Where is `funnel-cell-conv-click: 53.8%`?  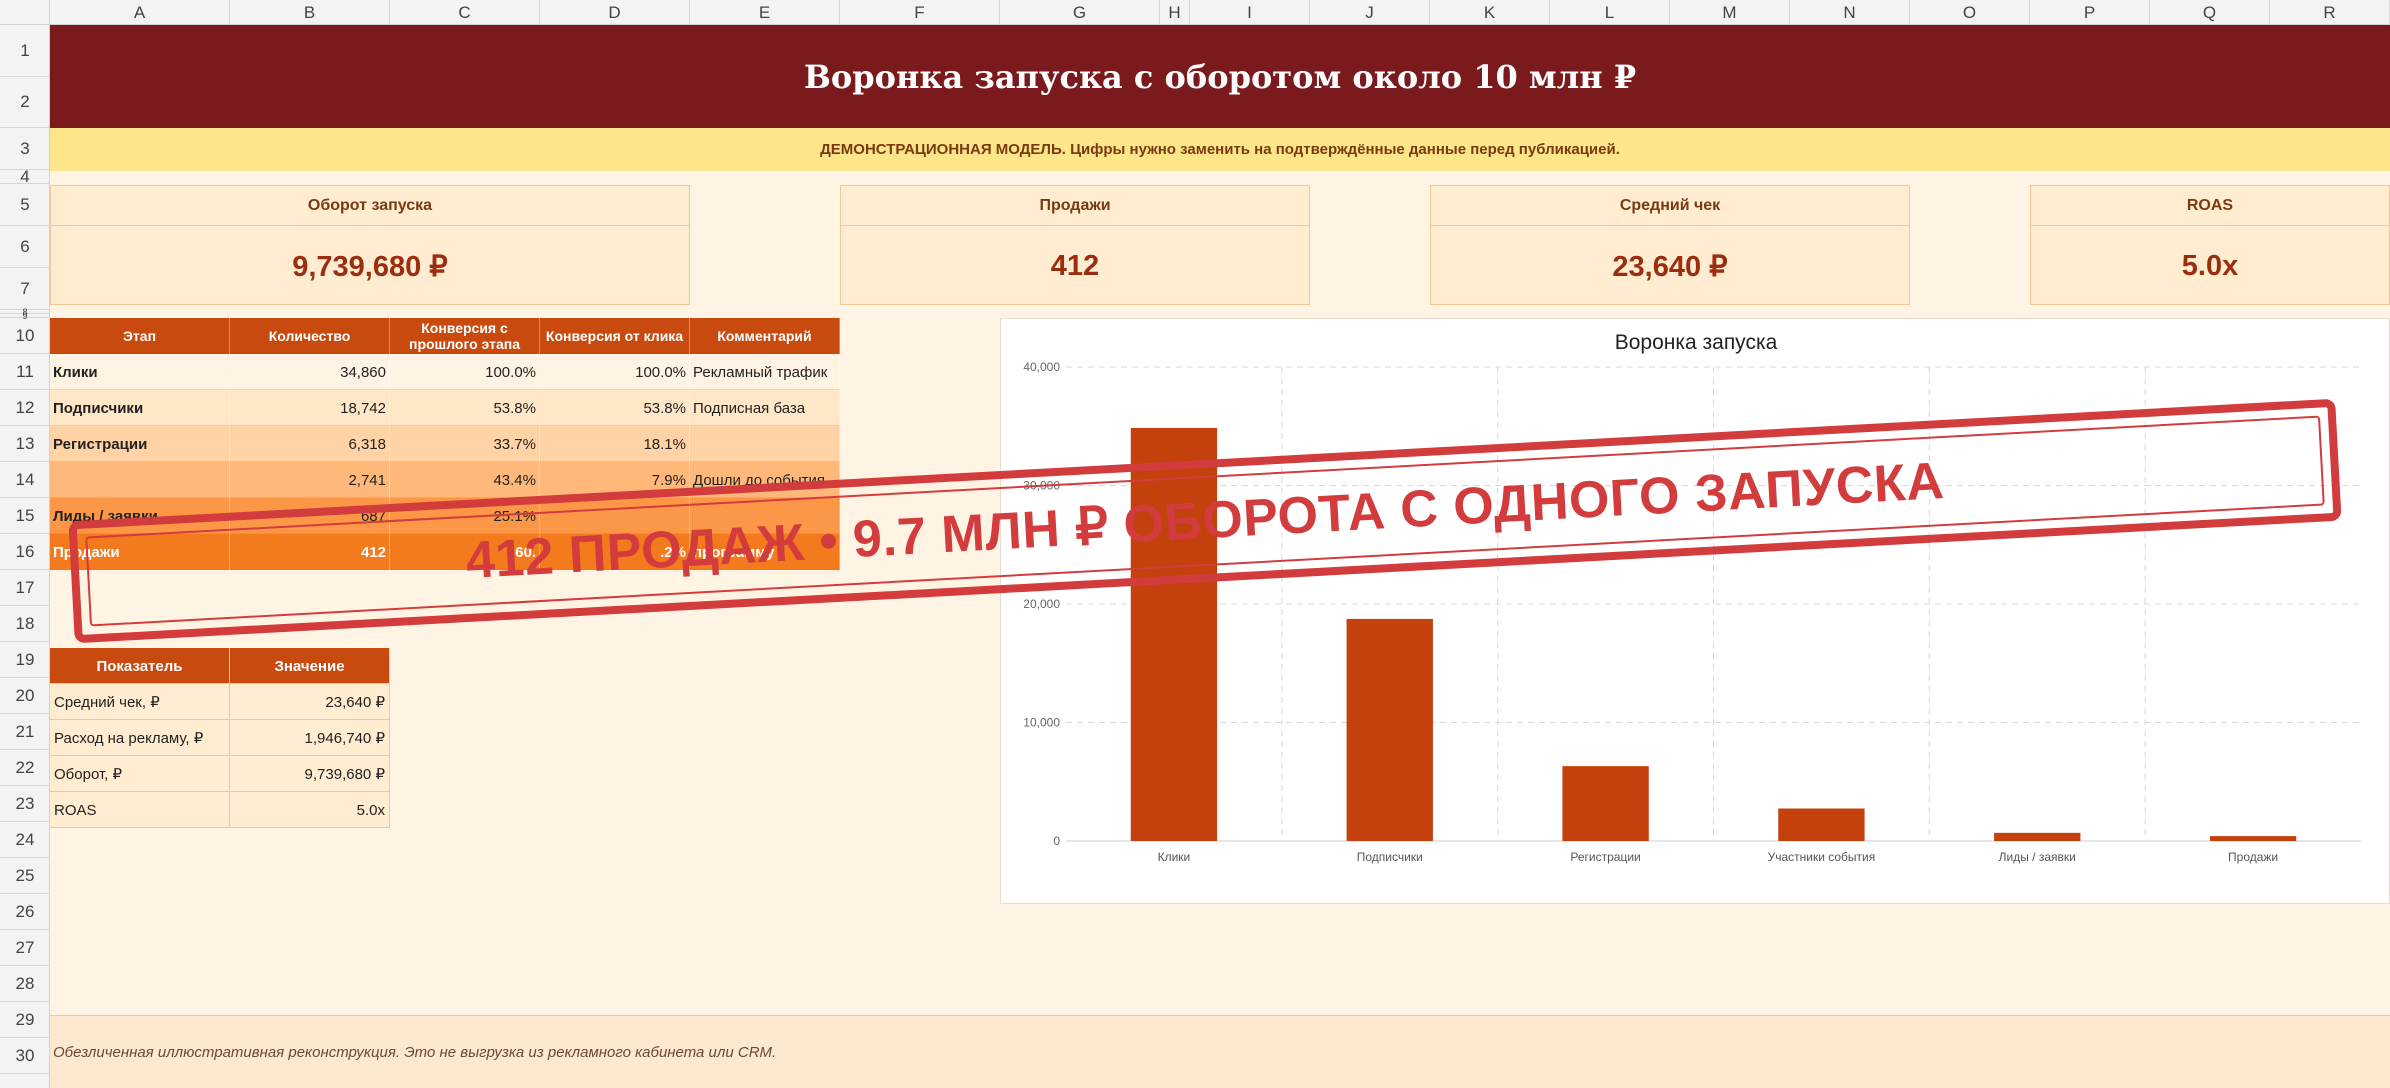
funnel-cell-conv-click: 53.8% is located at coordinates (615, 408).